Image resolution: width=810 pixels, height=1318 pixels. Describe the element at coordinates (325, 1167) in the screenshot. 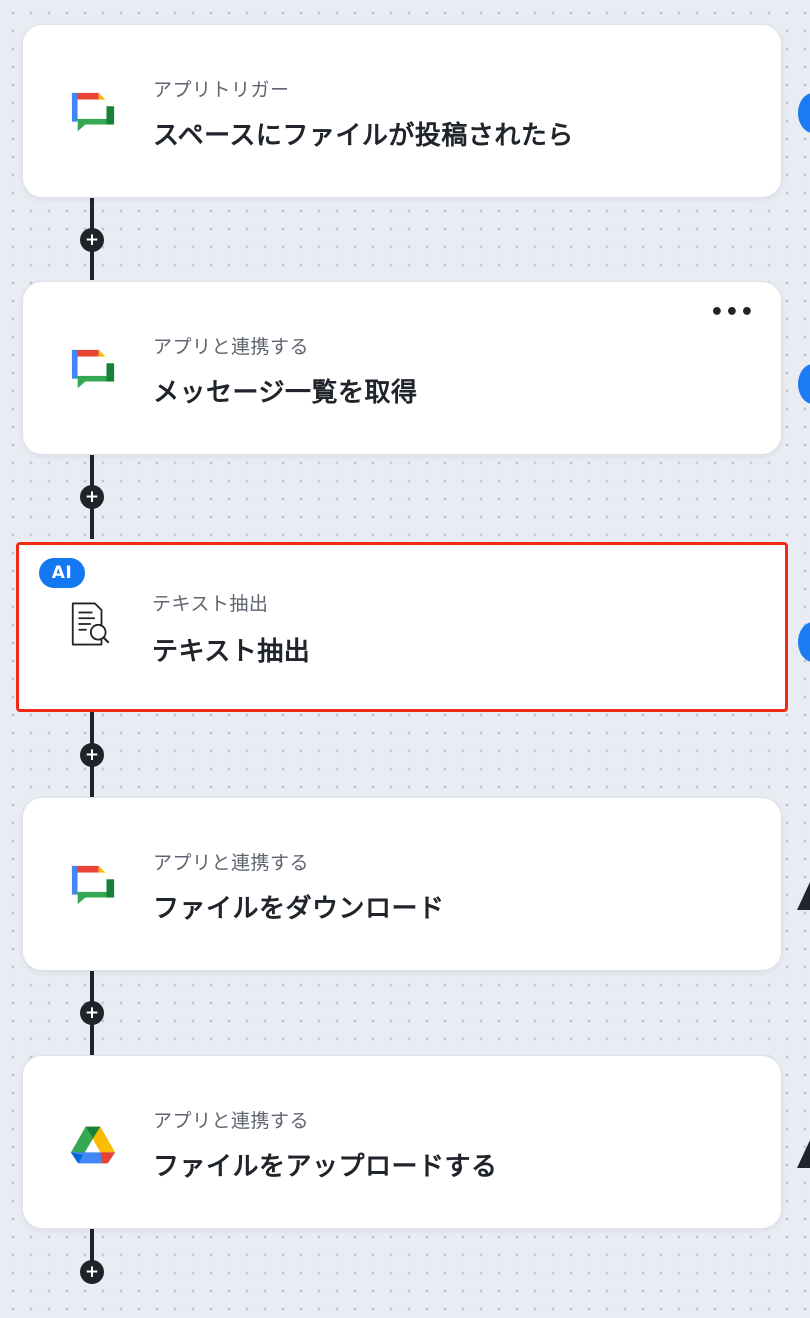

I see `step-title: ファイルをアップロードする` at that location.